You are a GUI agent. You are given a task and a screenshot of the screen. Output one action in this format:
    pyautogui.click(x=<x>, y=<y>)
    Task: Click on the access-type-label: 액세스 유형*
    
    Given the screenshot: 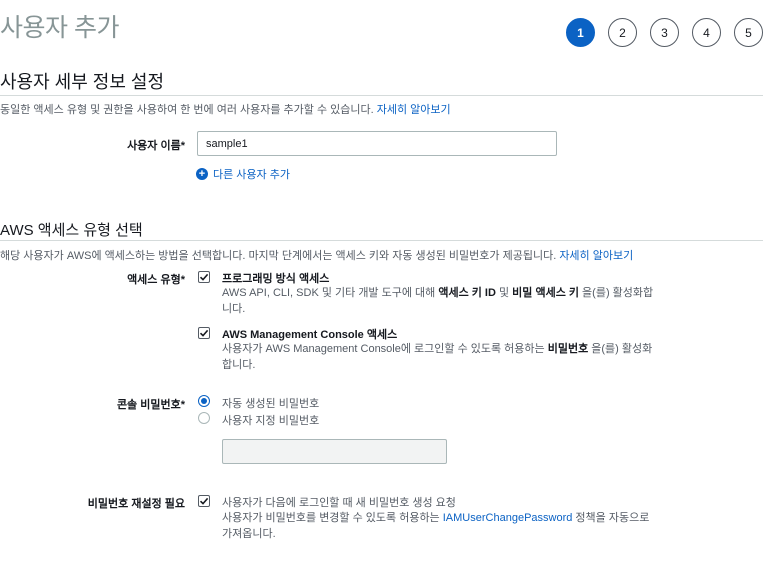 What is the action you would take?
    pyautogui.click(x=156, y=280)
    